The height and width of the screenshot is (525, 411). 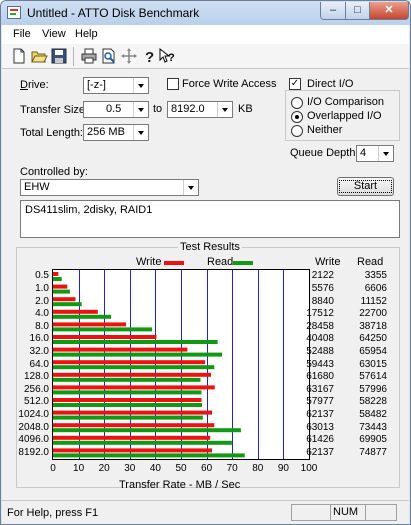 What do you see at coordinates (19, 56) in the screenshot?
I see `new-icon` at bounding box center [19, 56].